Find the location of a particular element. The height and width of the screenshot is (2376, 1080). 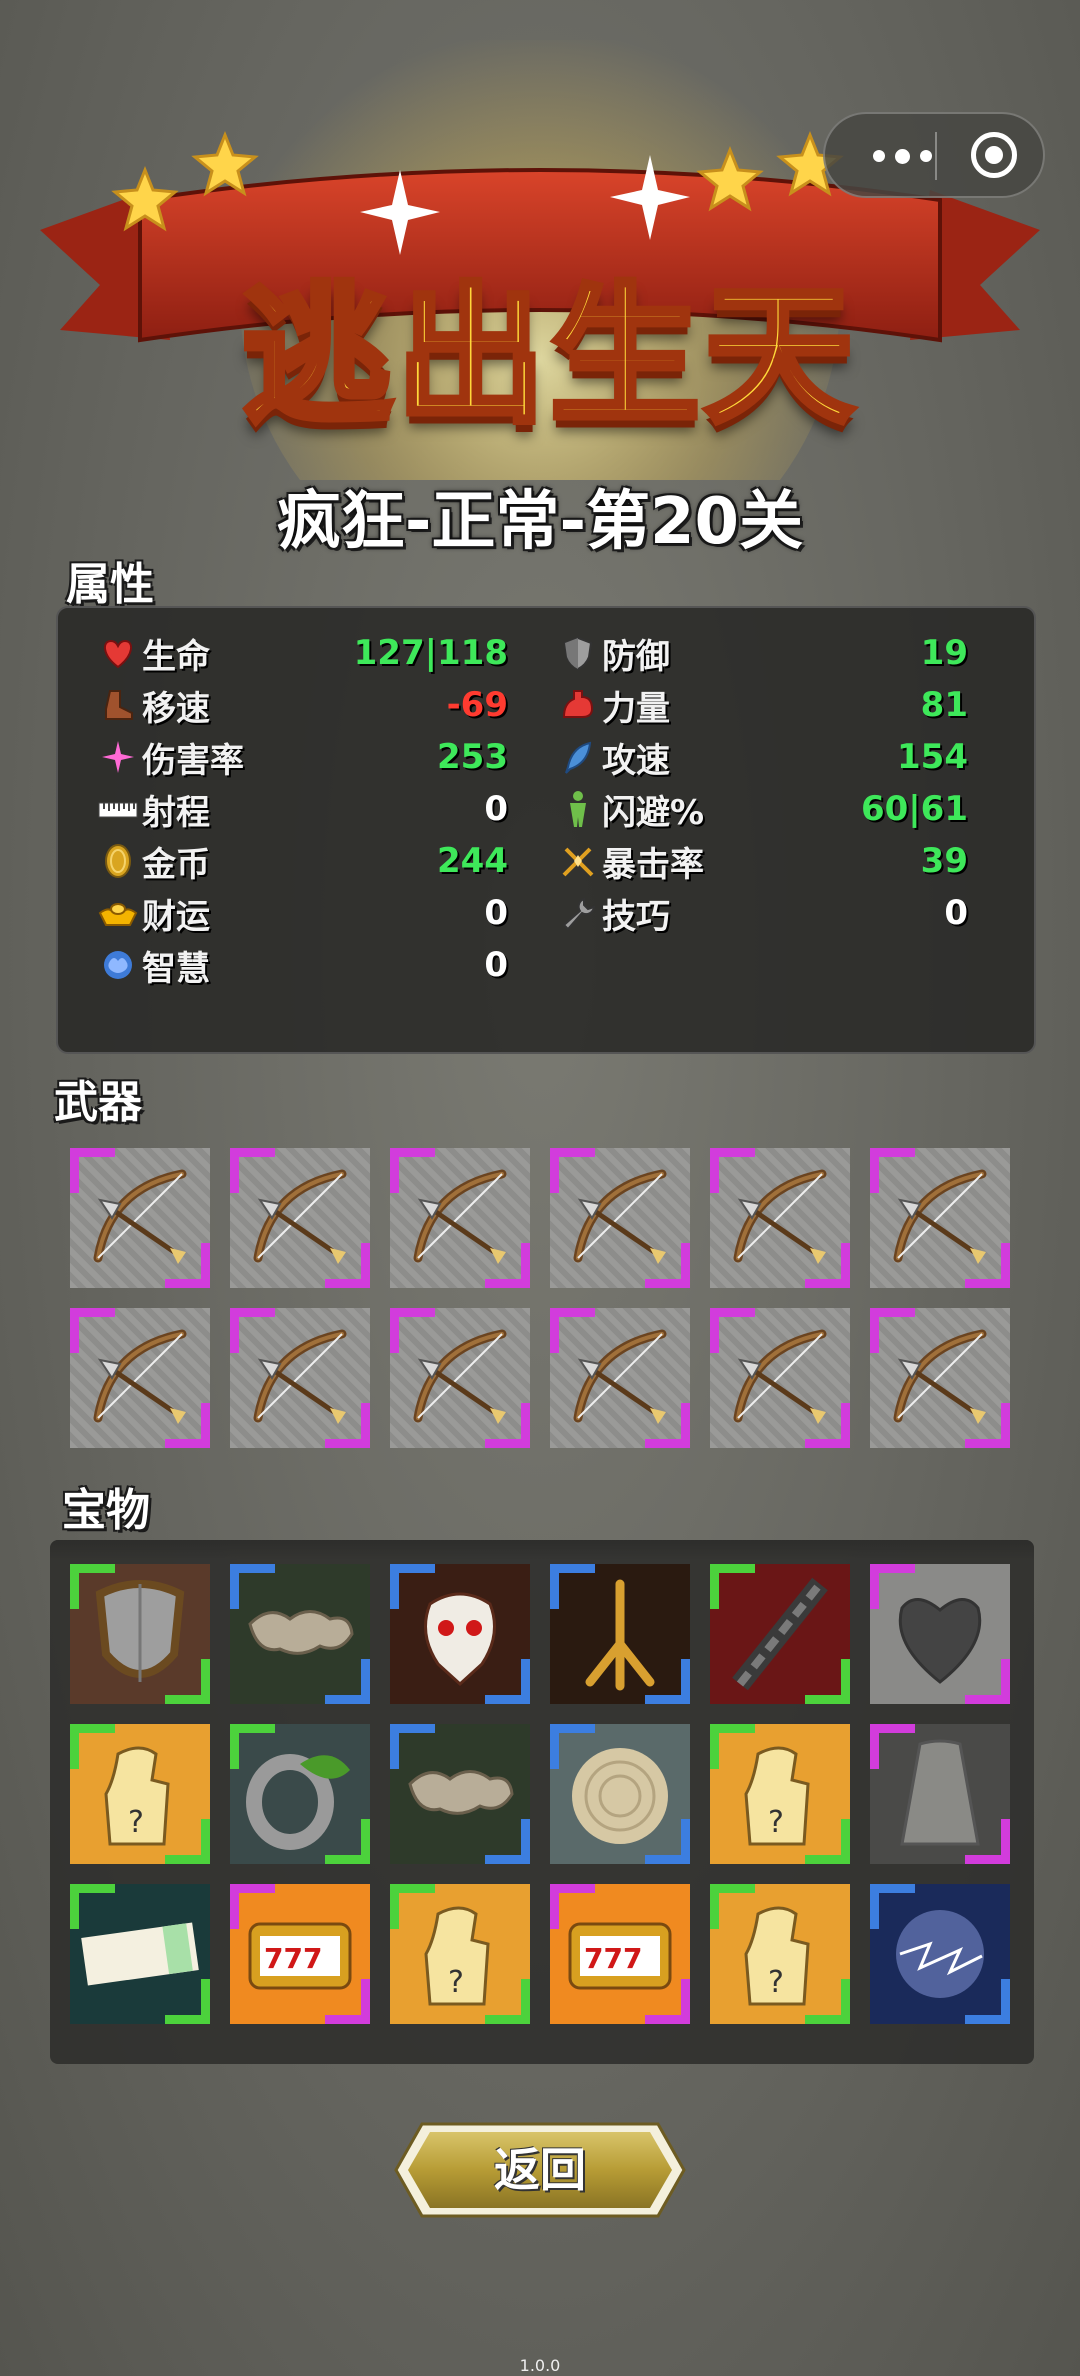

right-stat-row: 防御 19 is located at coordinates (763, 653).